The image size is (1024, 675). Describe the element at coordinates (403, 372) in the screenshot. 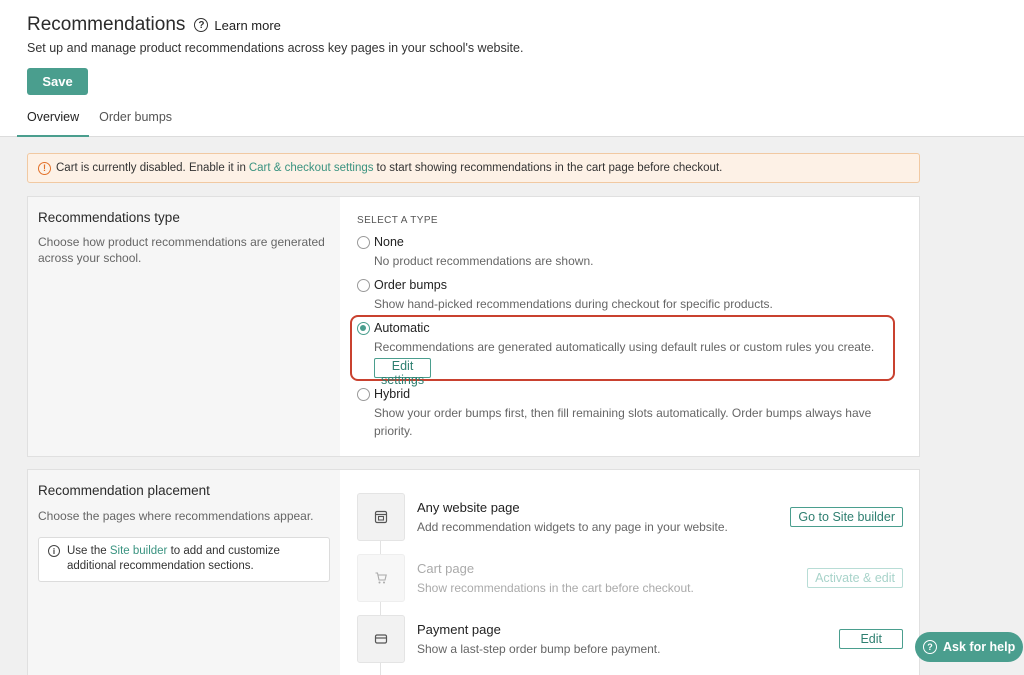

I see `edit-settings-button: Edit settings` at that location.